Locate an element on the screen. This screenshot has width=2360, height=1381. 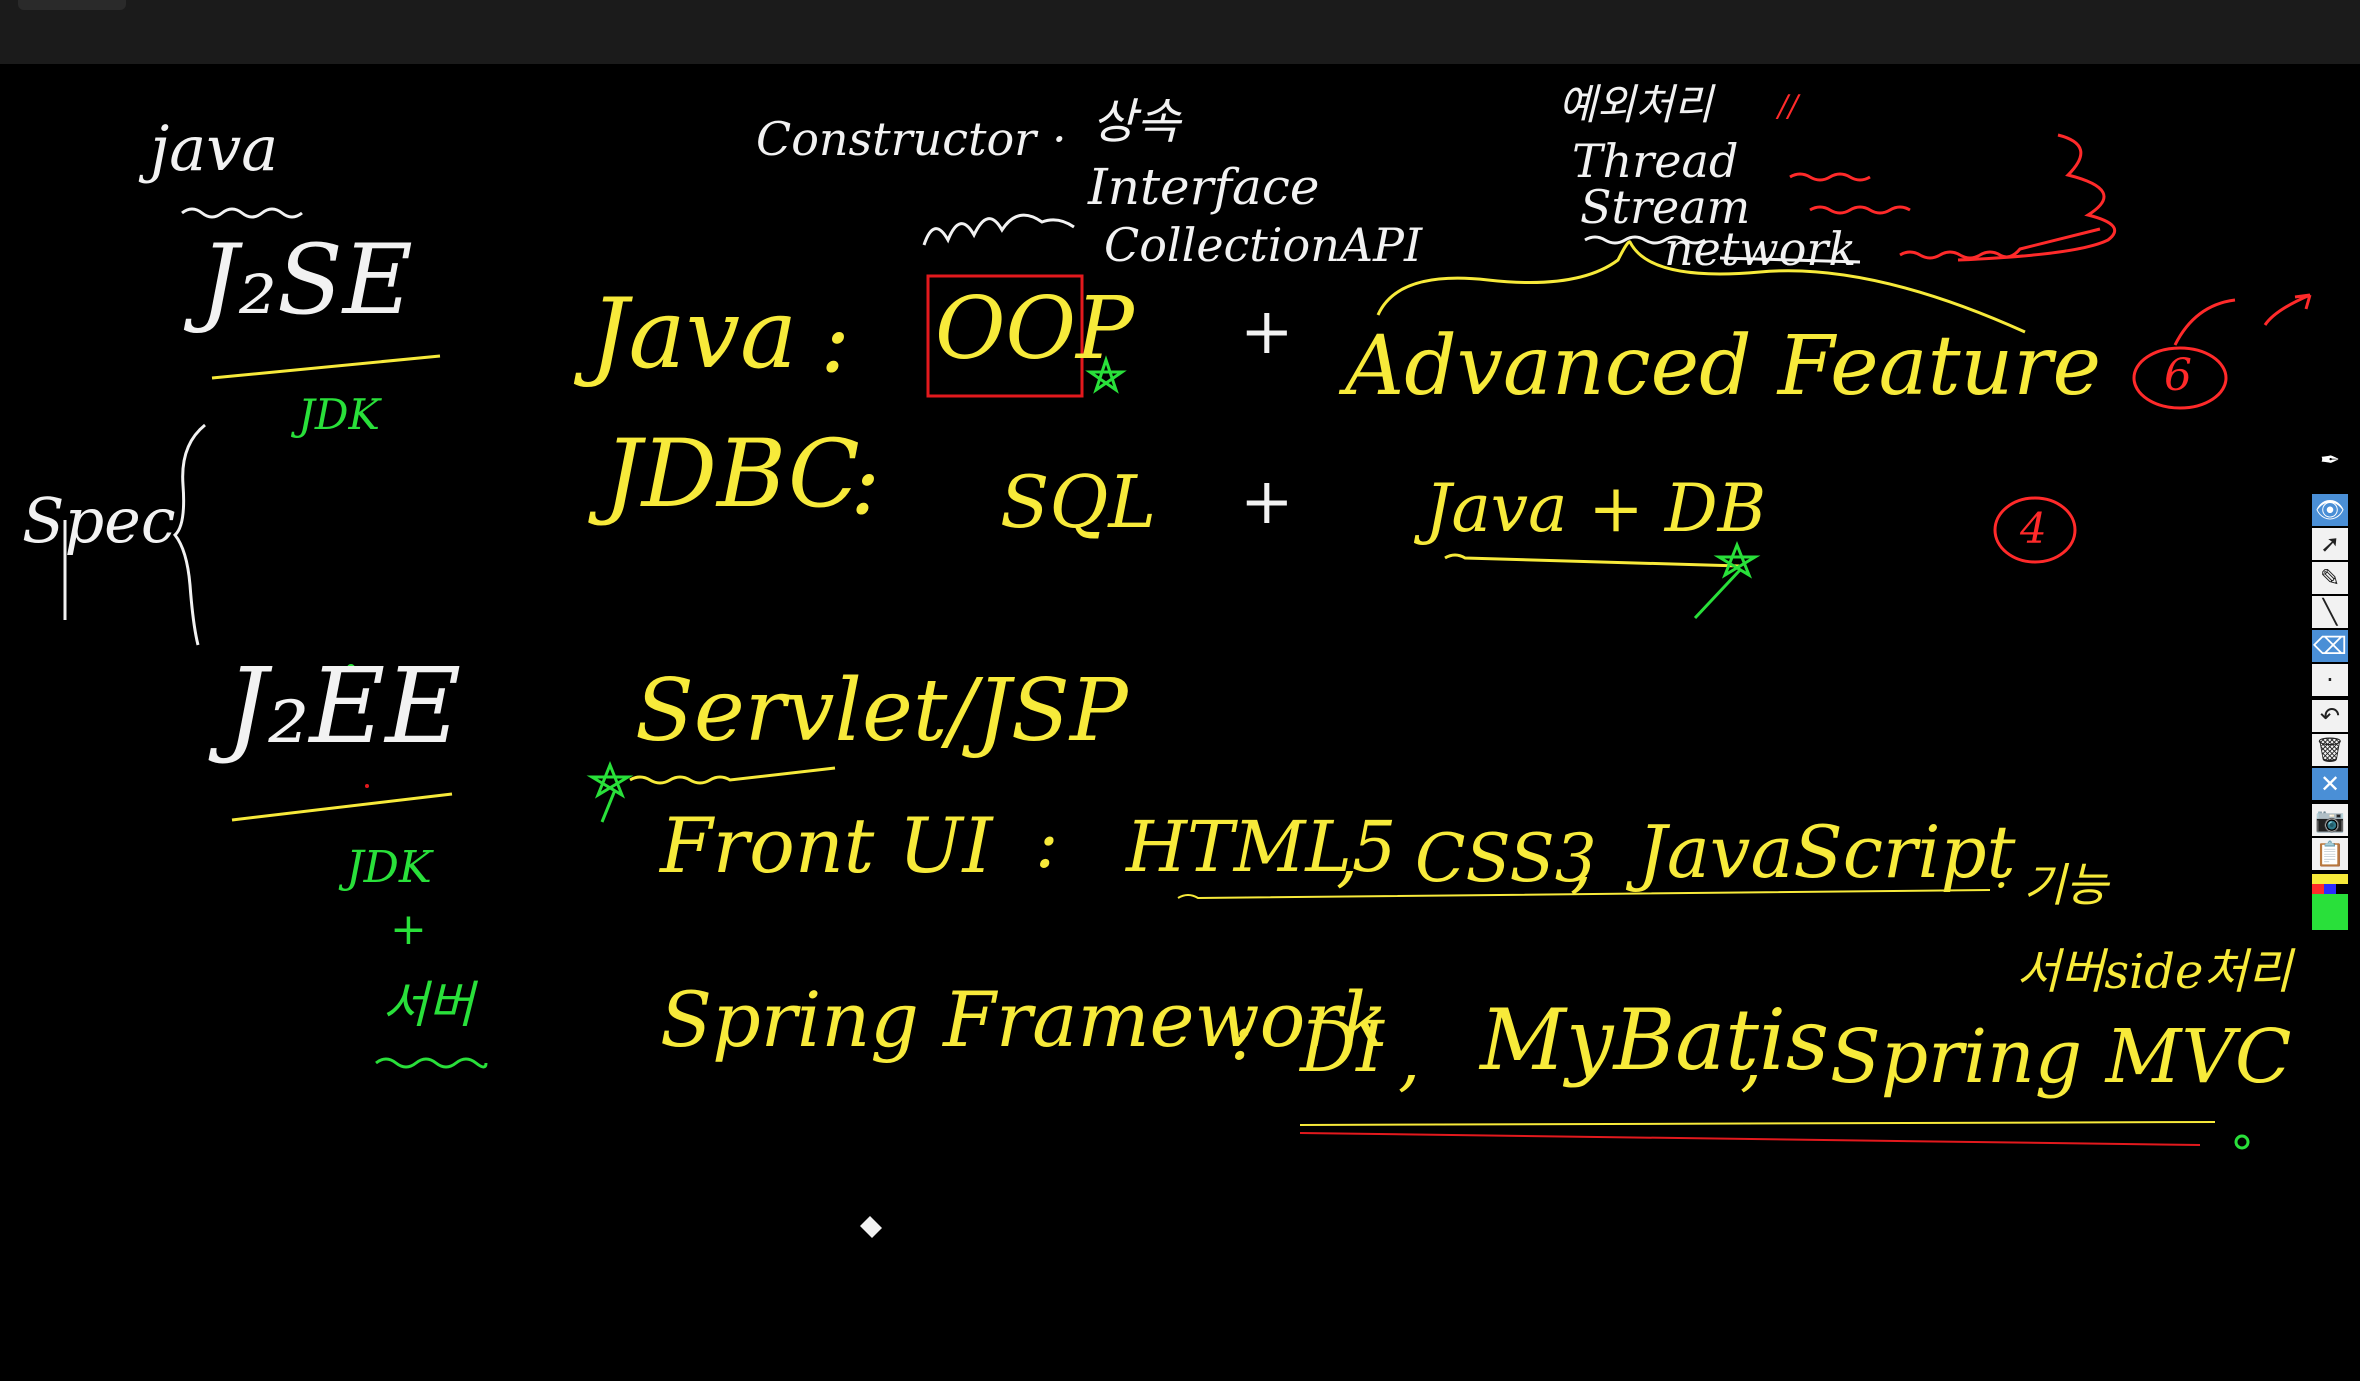
row-count-4: 4 is located at coordinates (2033, 528).